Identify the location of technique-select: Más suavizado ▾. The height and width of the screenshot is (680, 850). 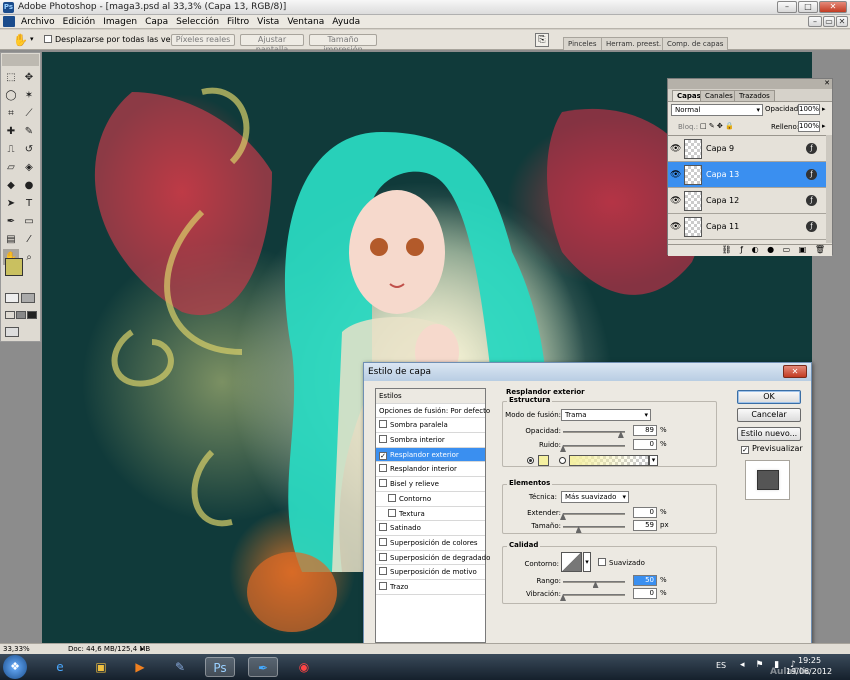
(595, 497).